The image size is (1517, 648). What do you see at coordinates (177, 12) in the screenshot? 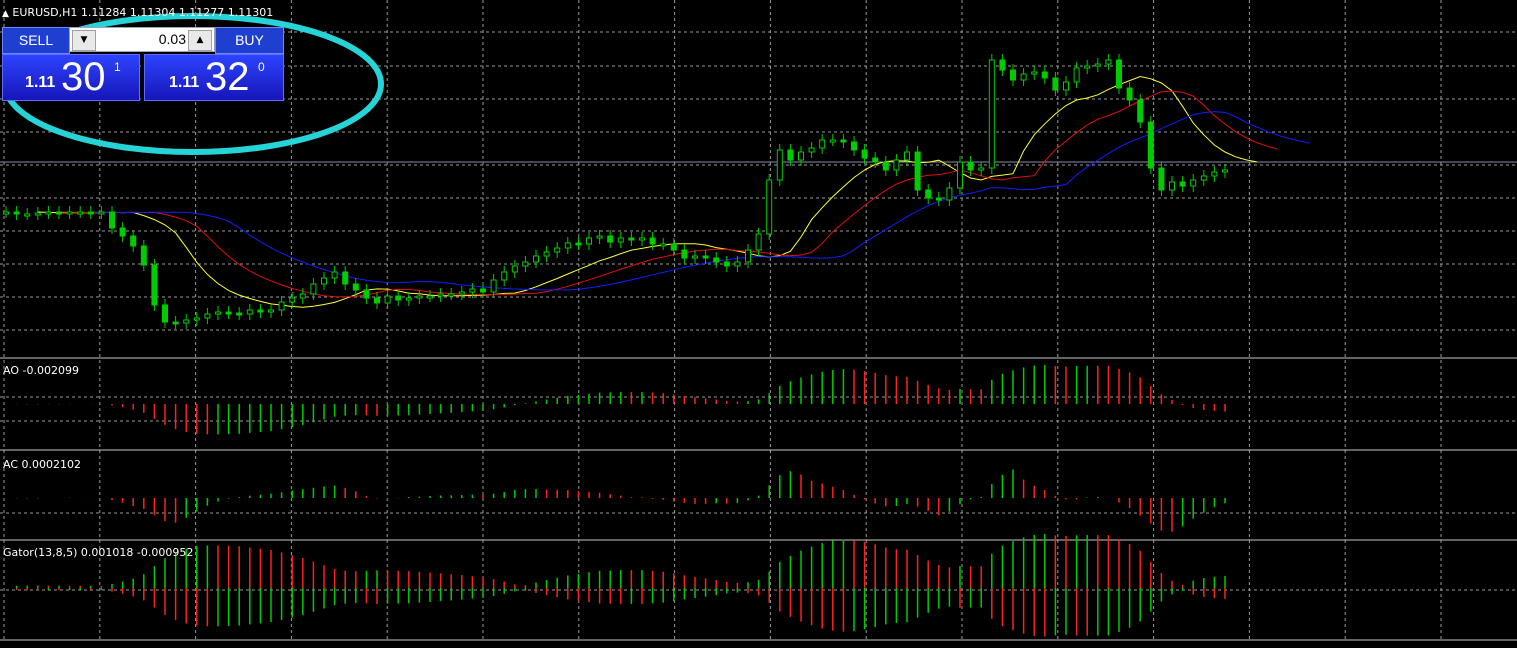
I see `ohlc-values: 1.11284 1.11304 1.11277 1.11301` at bounding box center [177, 12].